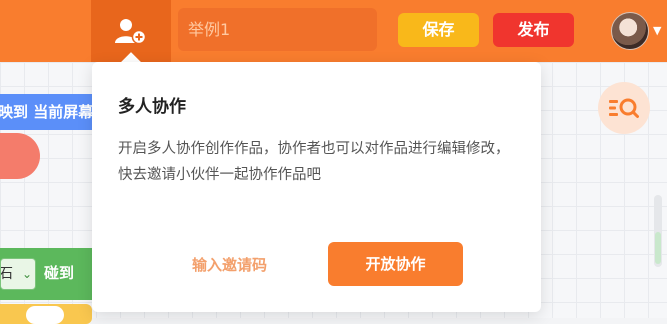 This screenshot has width=667, height=324. I want to click on code-block-green-text: 碰到, so click(59, 273).